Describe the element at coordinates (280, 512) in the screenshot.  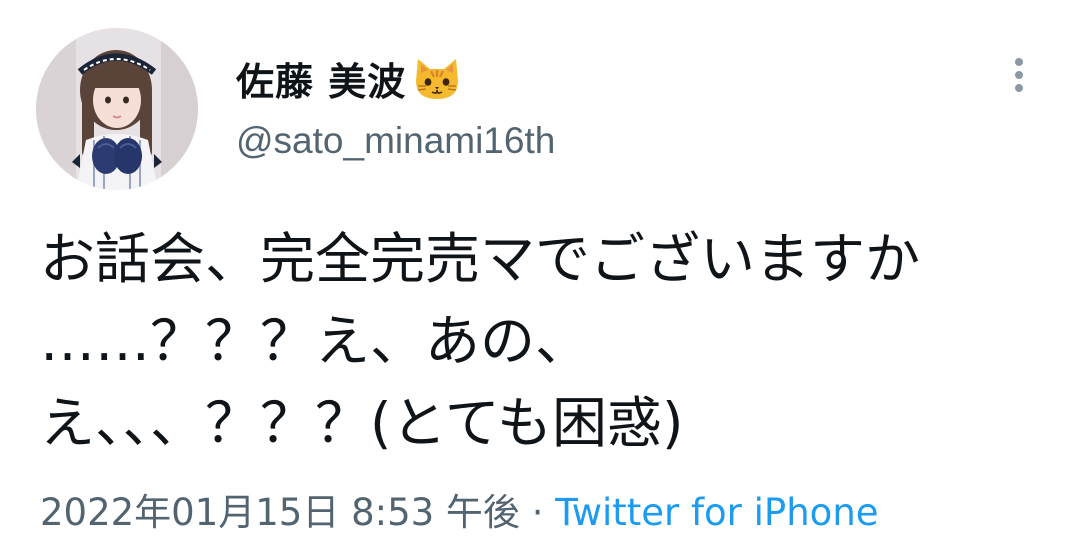
I see `timestamp: 2022年01月15日 8:53 午後` at that location.